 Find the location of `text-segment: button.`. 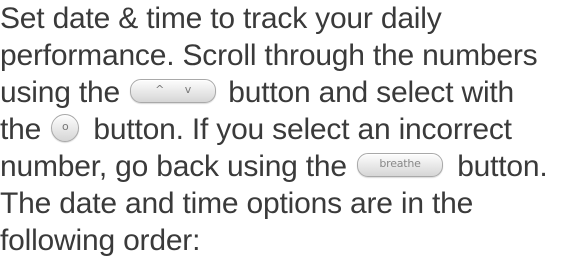

text-segment: button. is located at coordinates (502, 166).